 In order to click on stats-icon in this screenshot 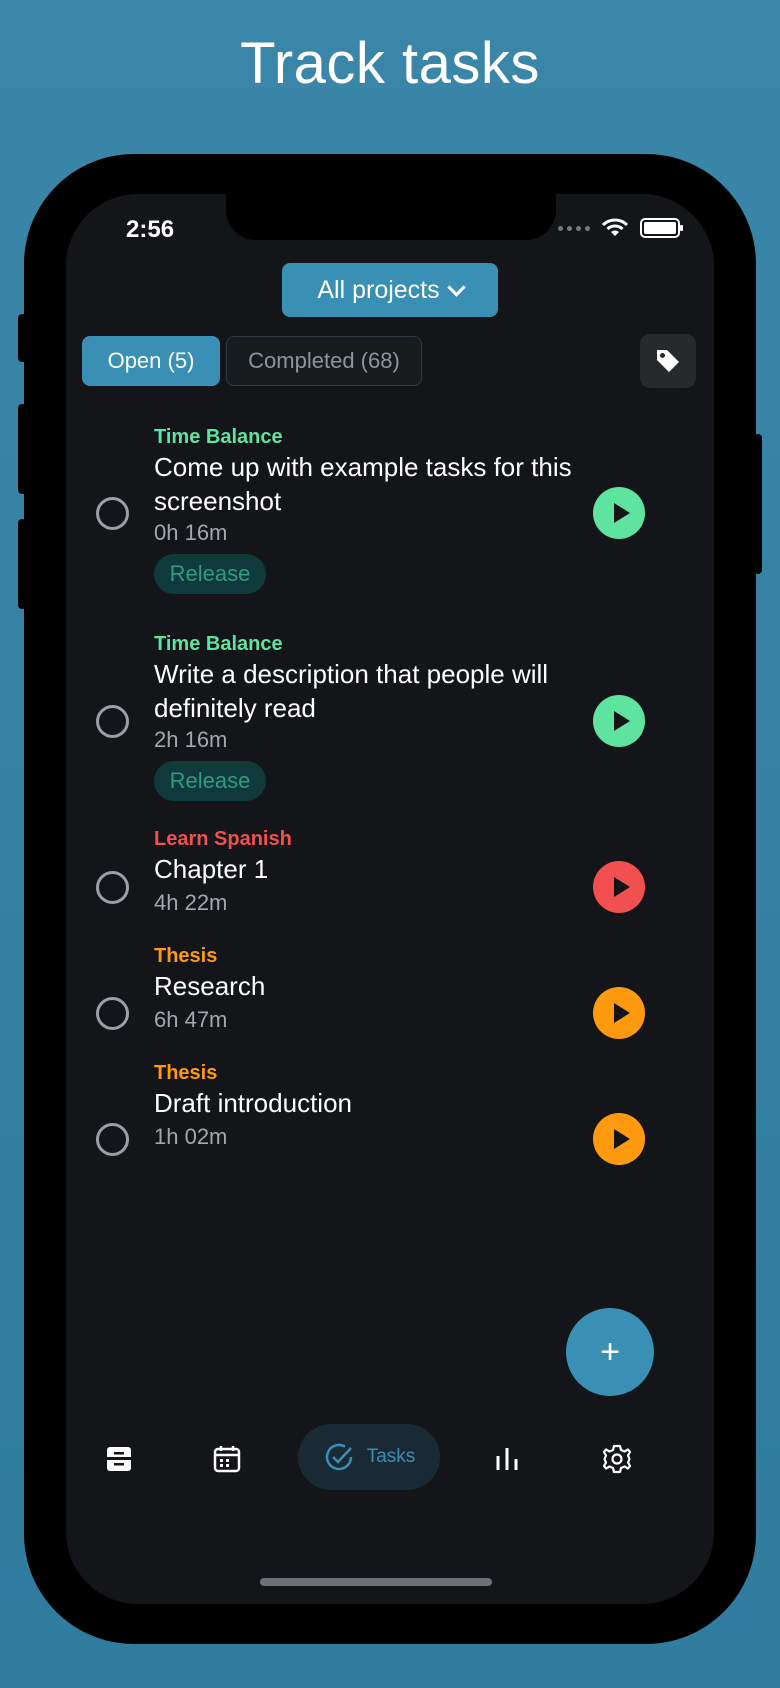, I will do `click(507, 1459)`.